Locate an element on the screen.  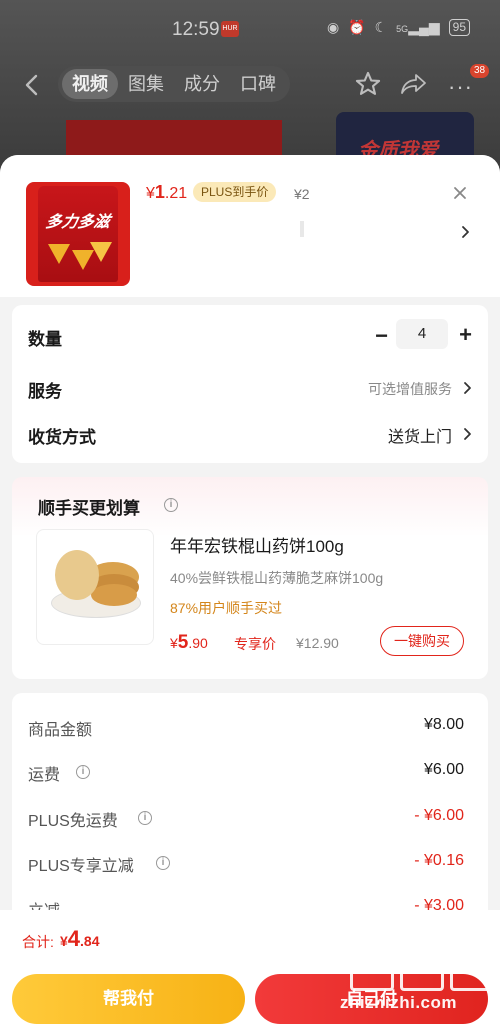
recommended-product-price: ¥5.90 is located at coordinates (189, 643).